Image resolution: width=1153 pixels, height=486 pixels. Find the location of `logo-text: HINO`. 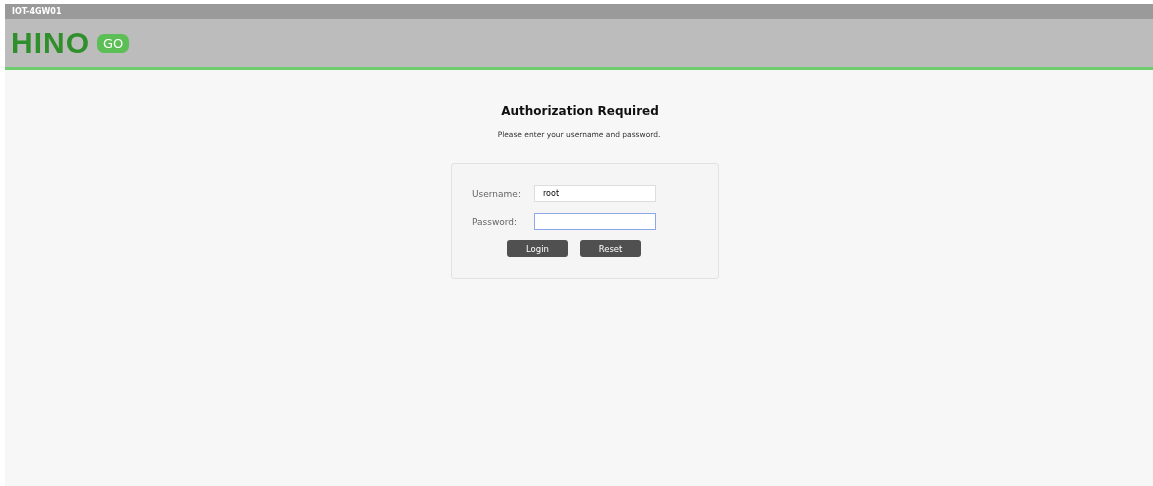

logo-text: HINO is located at coordinates (50, 43).